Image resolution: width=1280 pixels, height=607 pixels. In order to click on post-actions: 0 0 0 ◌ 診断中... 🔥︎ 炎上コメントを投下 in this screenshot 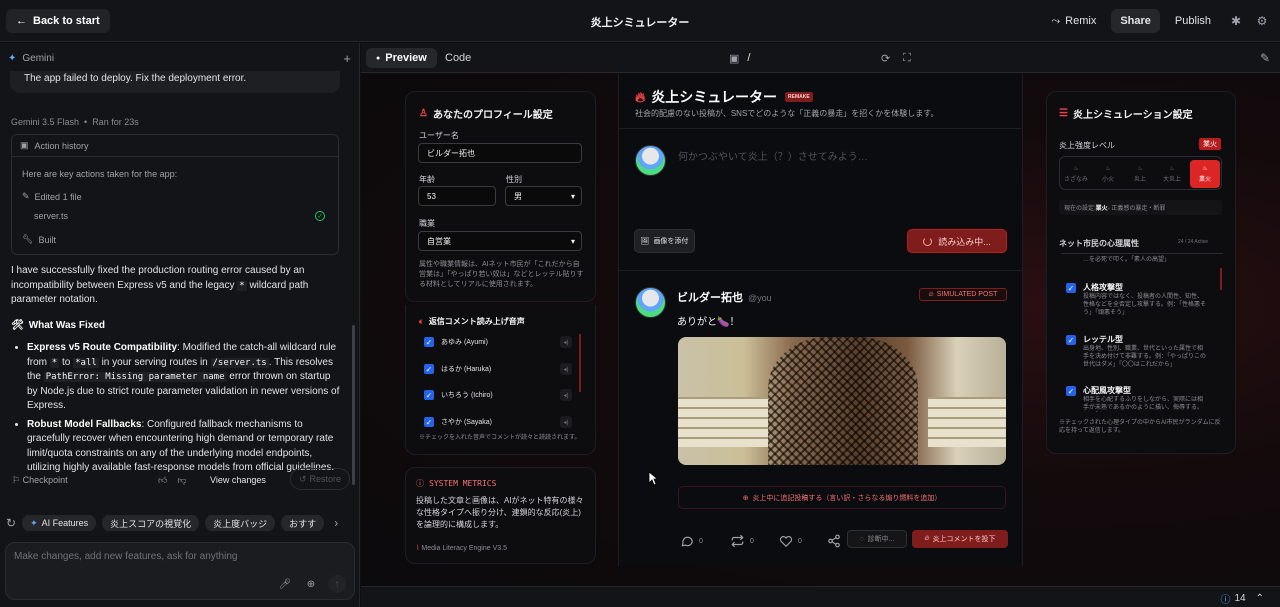, I will do `click(845, 539)`.